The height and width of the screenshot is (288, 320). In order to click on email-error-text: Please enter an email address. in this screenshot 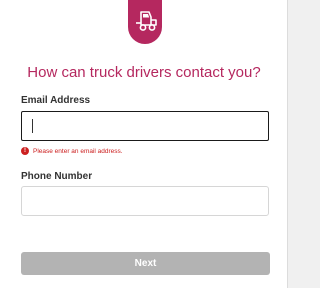, I will do `click(78, 151)`.